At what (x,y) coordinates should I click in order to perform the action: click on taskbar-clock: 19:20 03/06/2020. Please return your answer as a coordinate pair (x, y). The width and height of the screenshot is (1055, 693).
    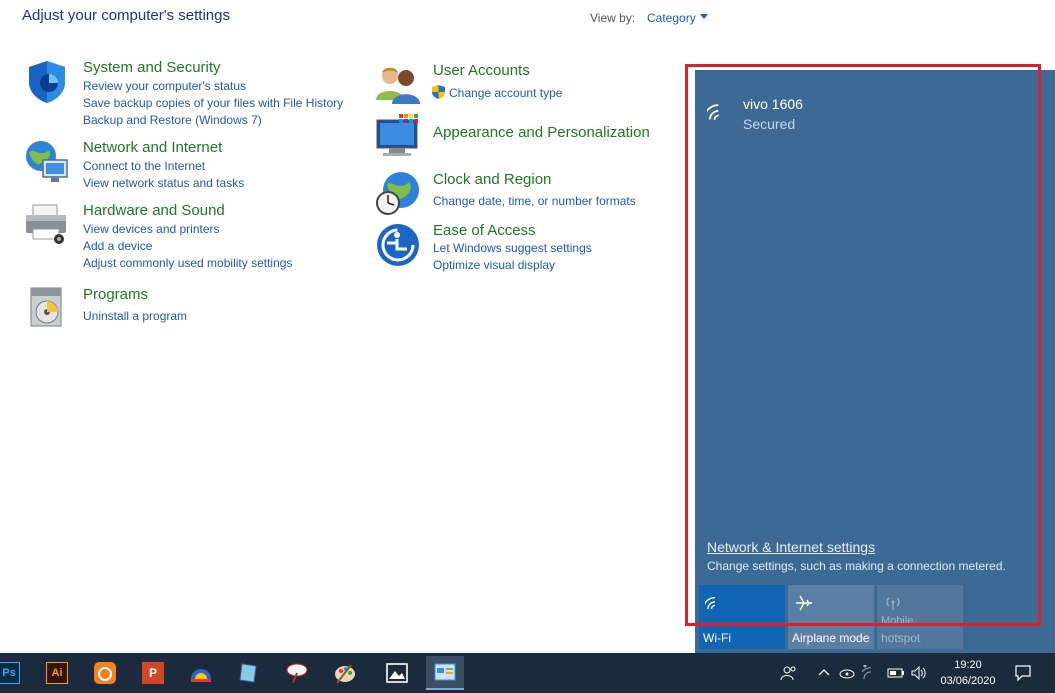
    Looking at the image, I should click on (968, 673).